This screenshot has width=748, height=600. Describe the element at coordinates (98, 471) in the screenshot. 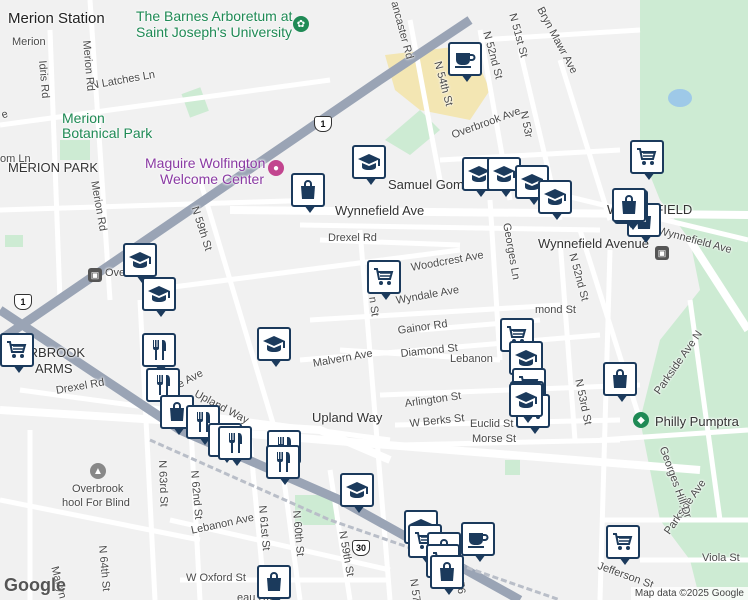

I see `school-poi-icon: ▲` at that location.